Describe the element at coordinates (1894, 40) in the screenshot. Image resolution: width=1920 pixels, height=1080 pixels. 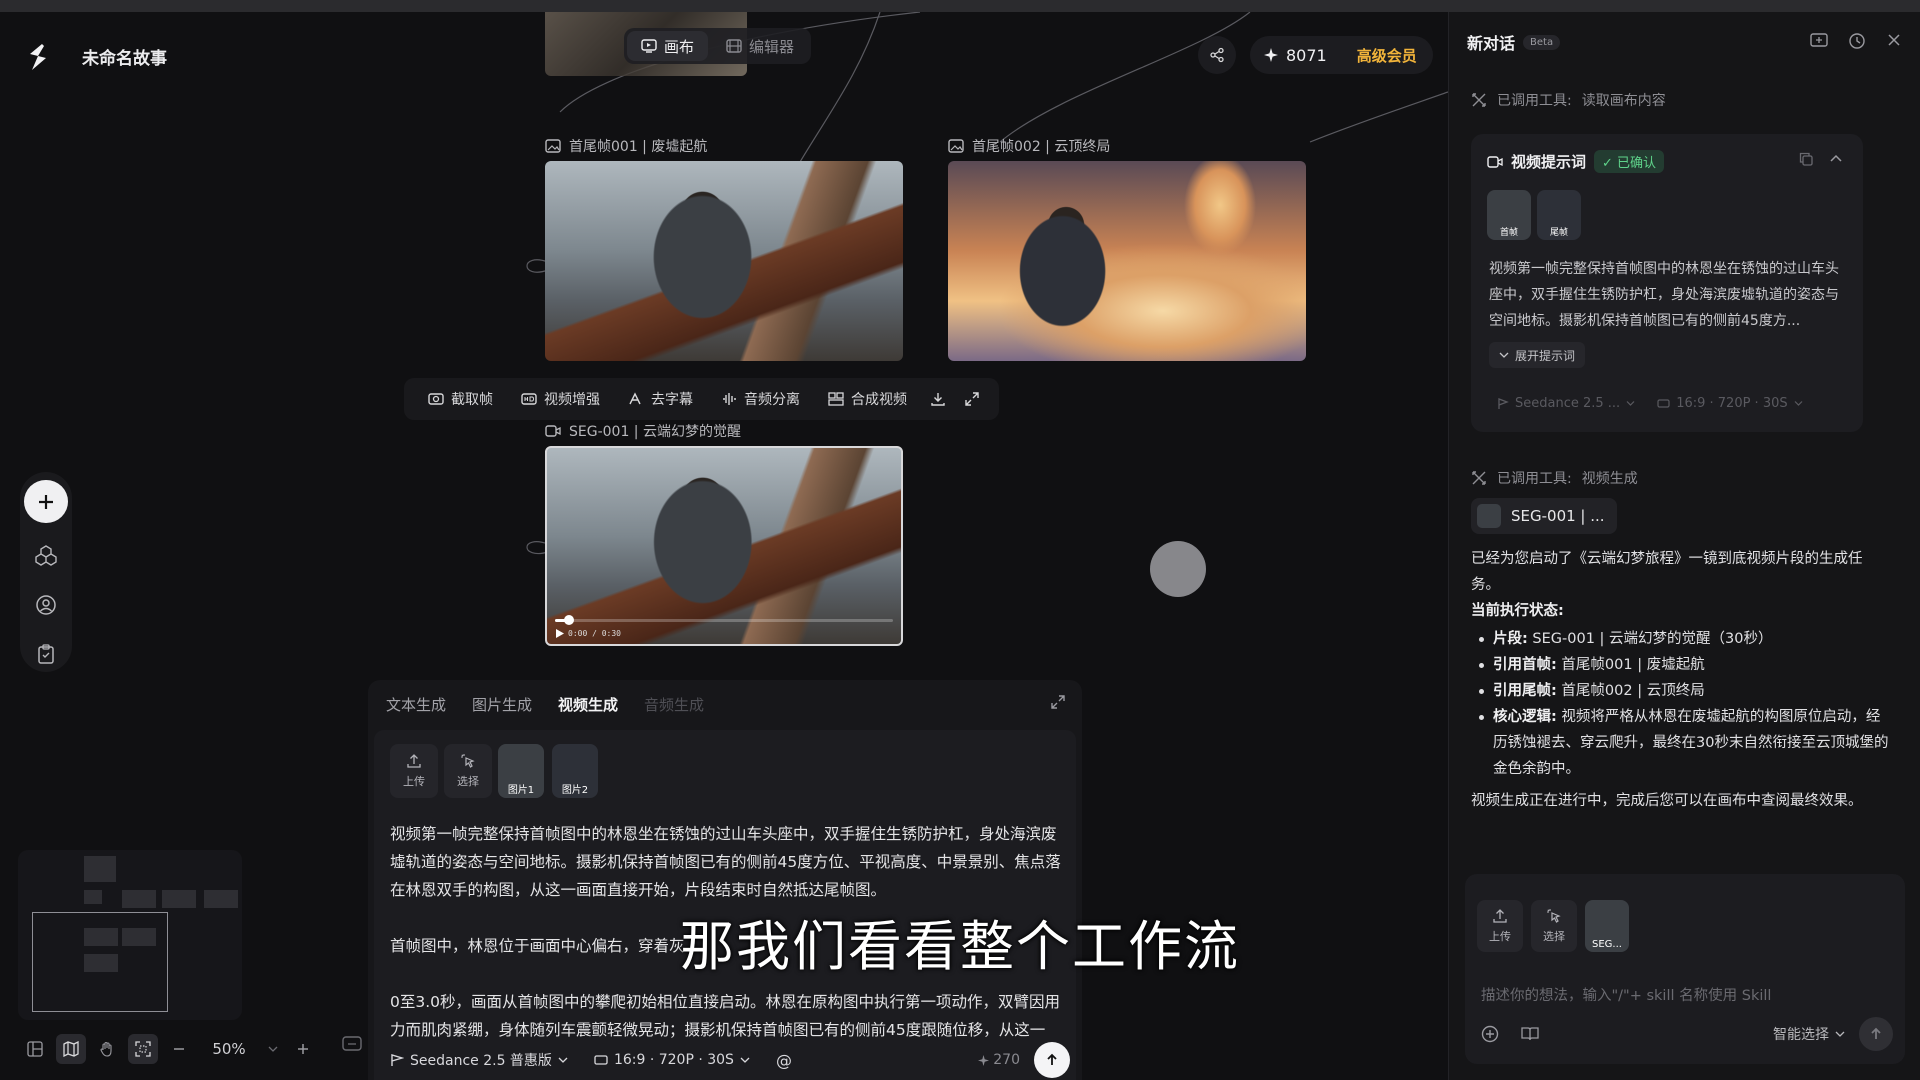
I see `close-icon` at that location.